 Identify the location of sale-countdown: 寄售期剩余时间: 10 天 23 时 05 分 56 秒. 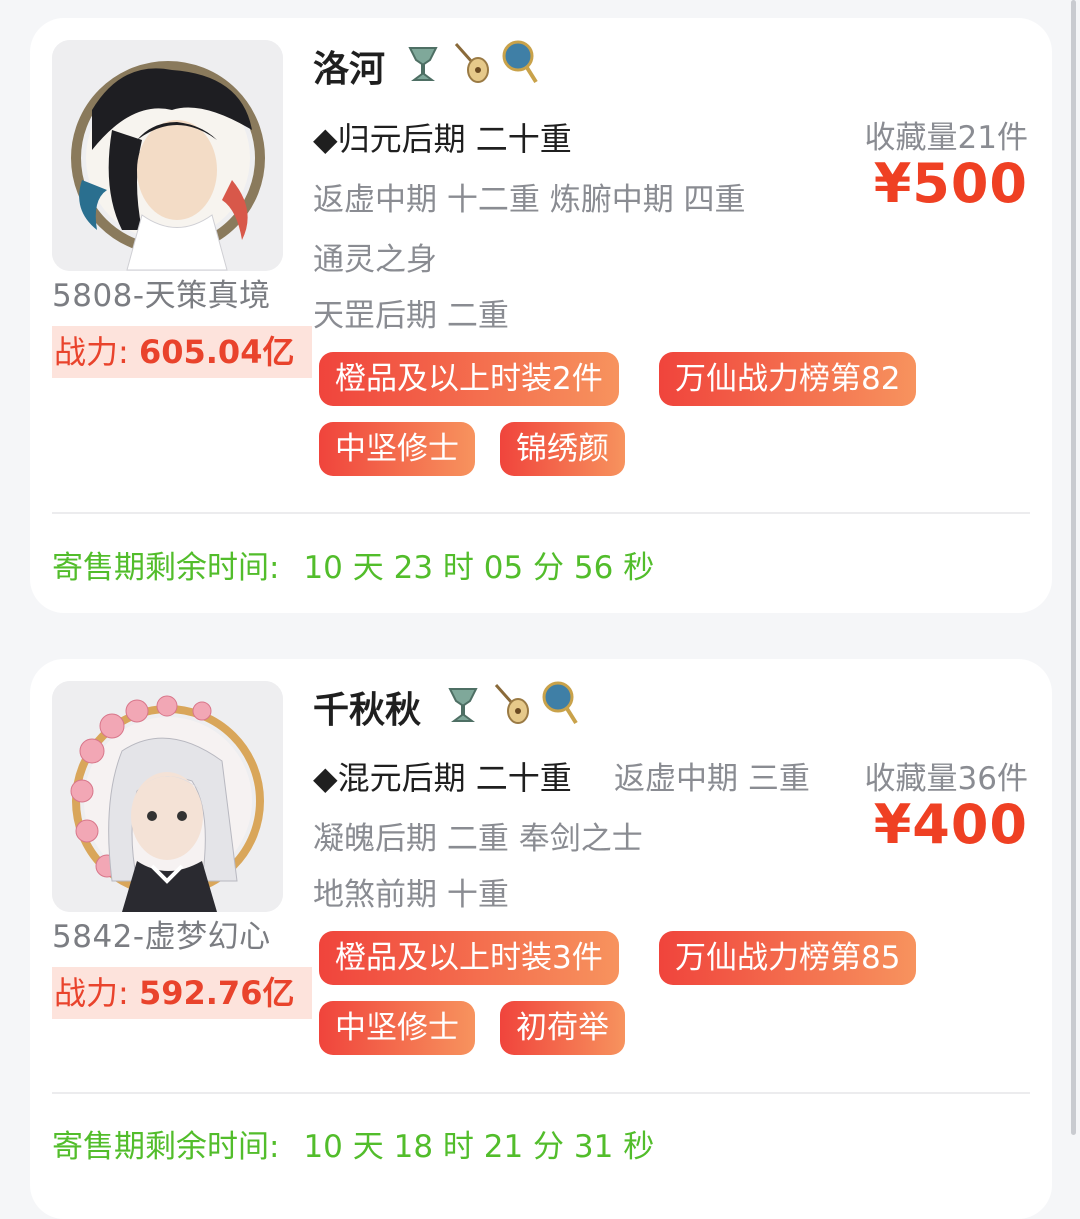
(353, 564).